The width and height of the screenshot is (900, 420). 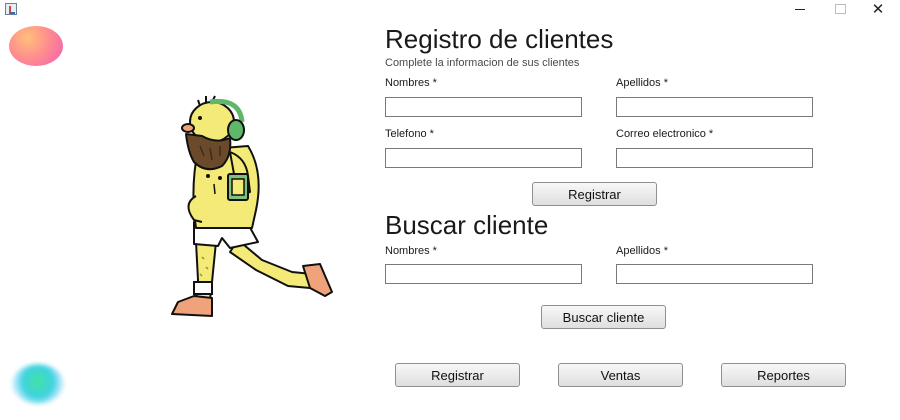 What do you see at coordinates (714, 107) in the screenshot?
I see `registro-apellidos-field` at bounding box center [714, 107].